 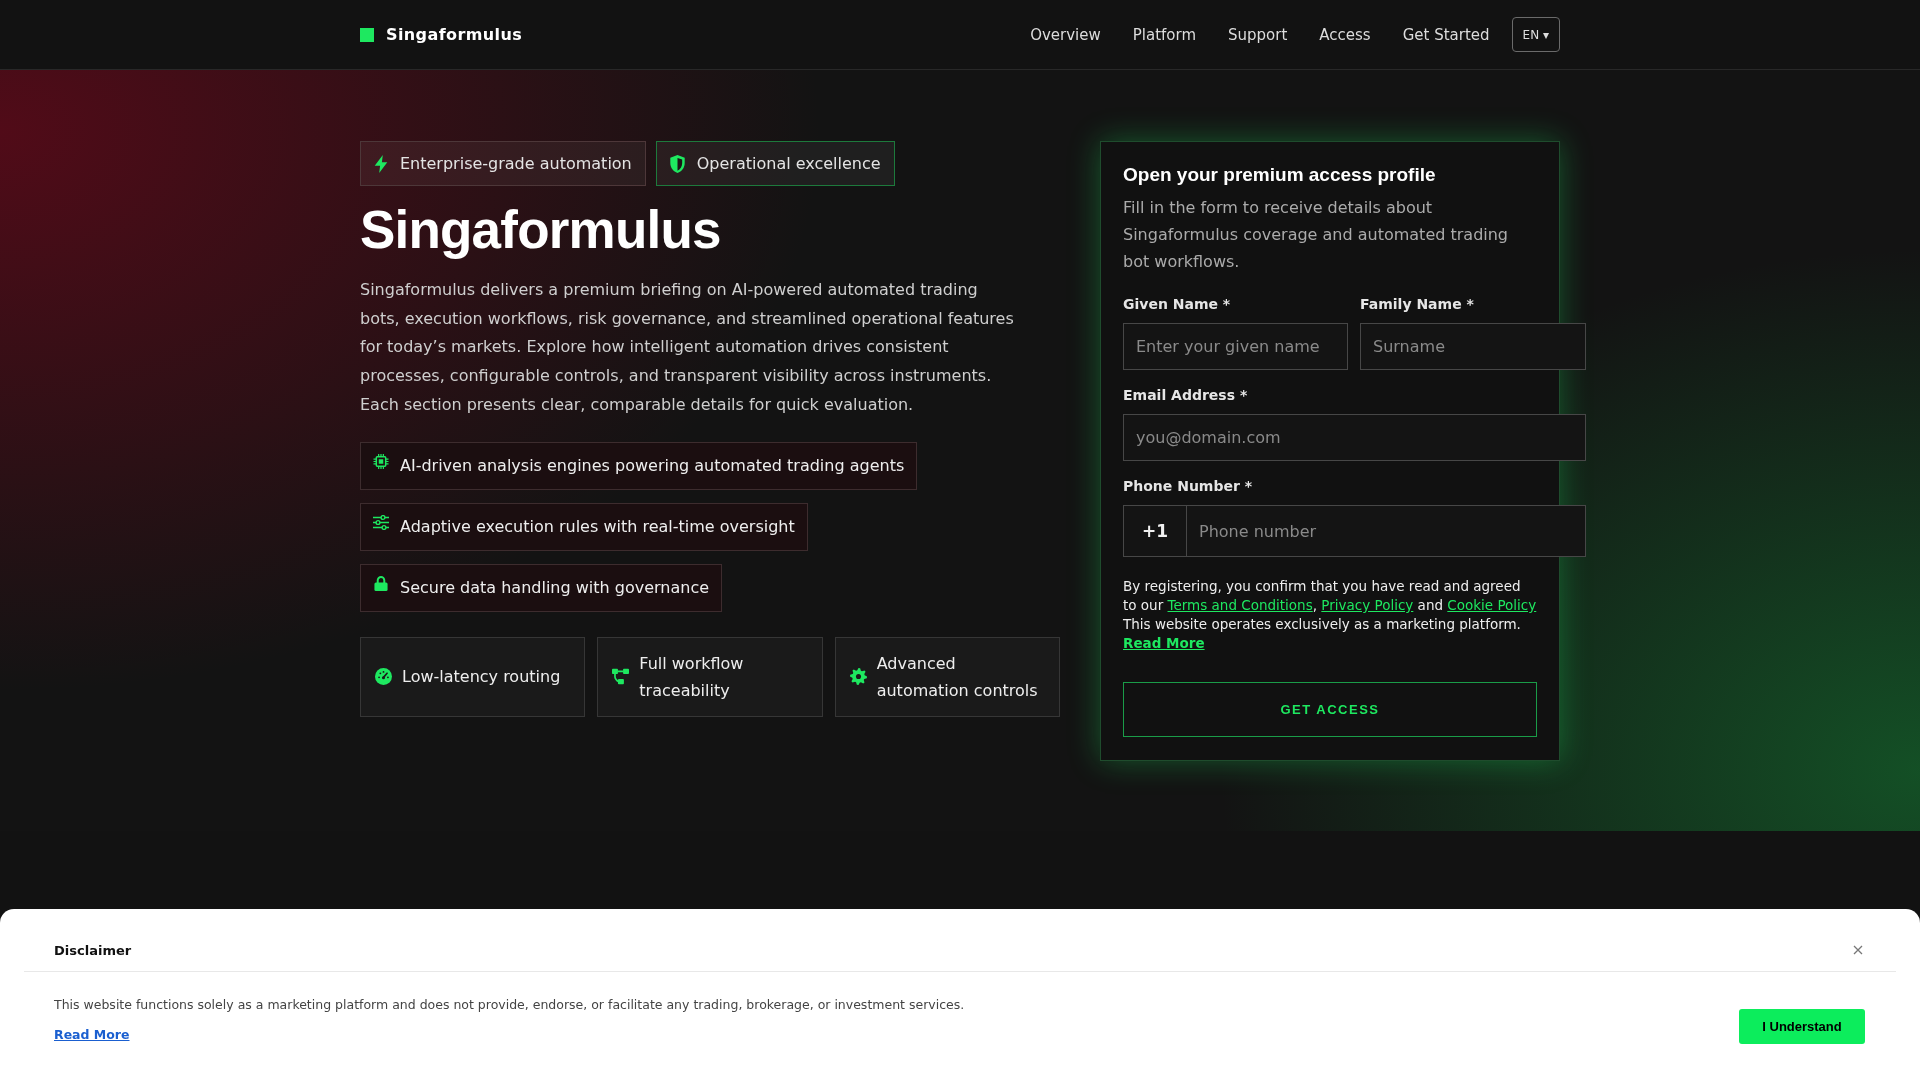 What do you see at coordinates (381, 583) in the screenshot?
I see `lock-icon` at bounding box center [381, 583].